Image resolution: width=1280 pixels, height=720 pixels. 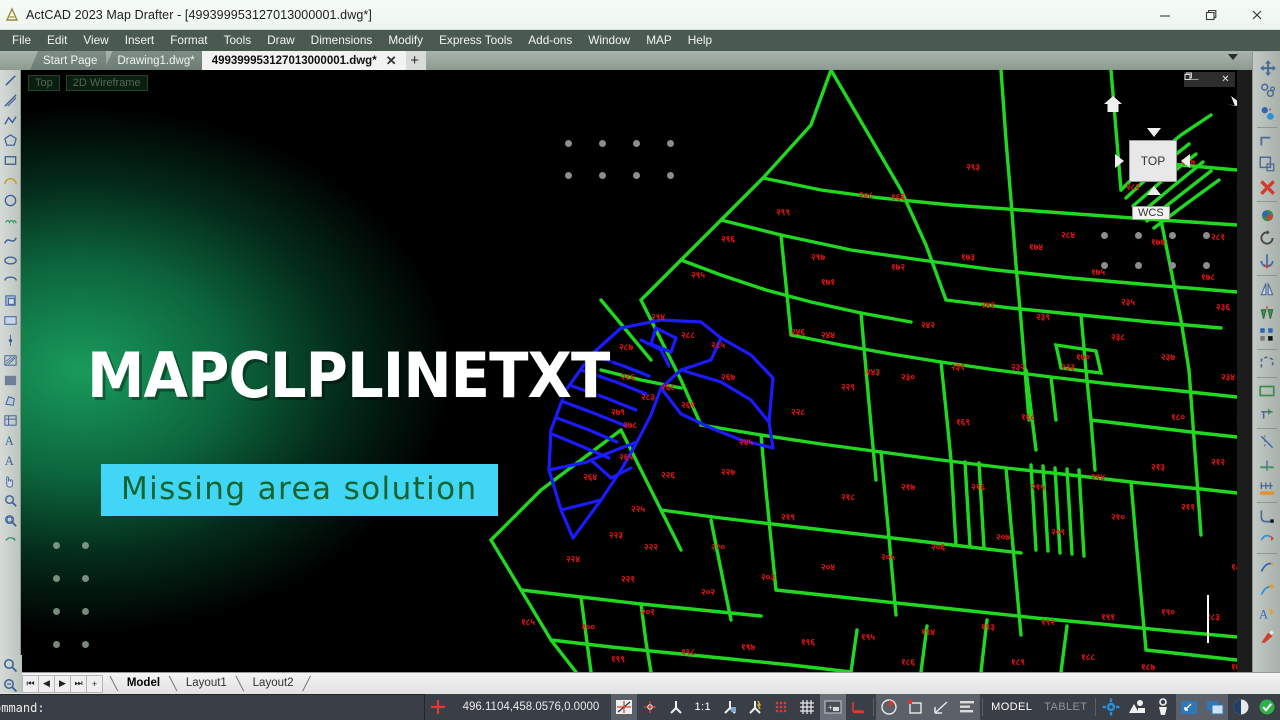 What do you see at coordinates (1137, 707) in the screenshot?
I see `hardware-acceleration-icon` at bounding box center [1137, 707].